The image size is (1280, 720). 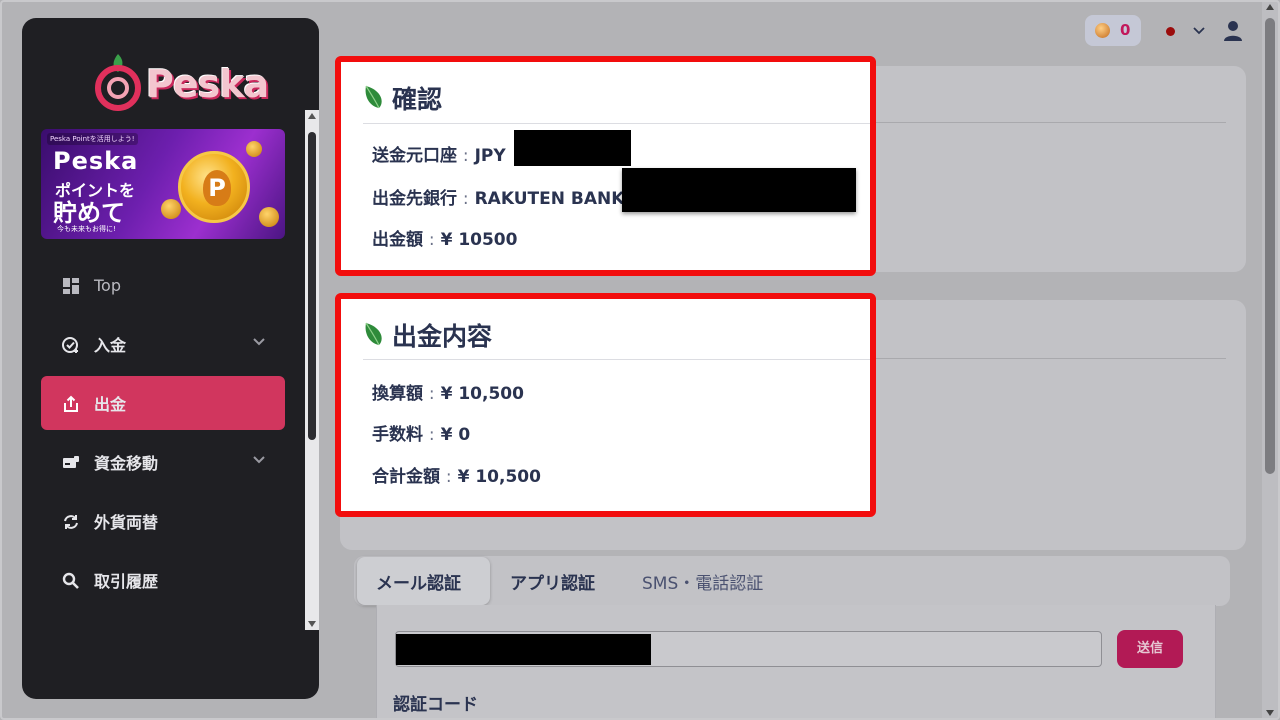 What do you see at coordinates (217, 188) in the screenshot?
I see `coin-symbol: P` at bounding box center [217, 188].